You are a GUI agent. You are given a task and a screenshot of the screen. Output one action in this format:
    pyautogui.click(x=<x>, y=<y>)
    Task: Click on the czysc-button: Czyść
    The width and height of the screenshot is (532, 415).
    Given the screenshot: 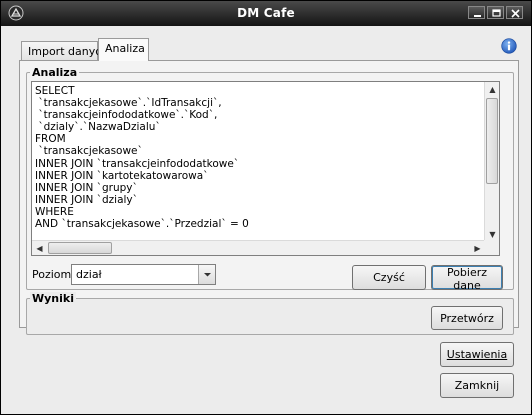 What is the action you would take?
    pyautogui.click(x=389, y=277)
    